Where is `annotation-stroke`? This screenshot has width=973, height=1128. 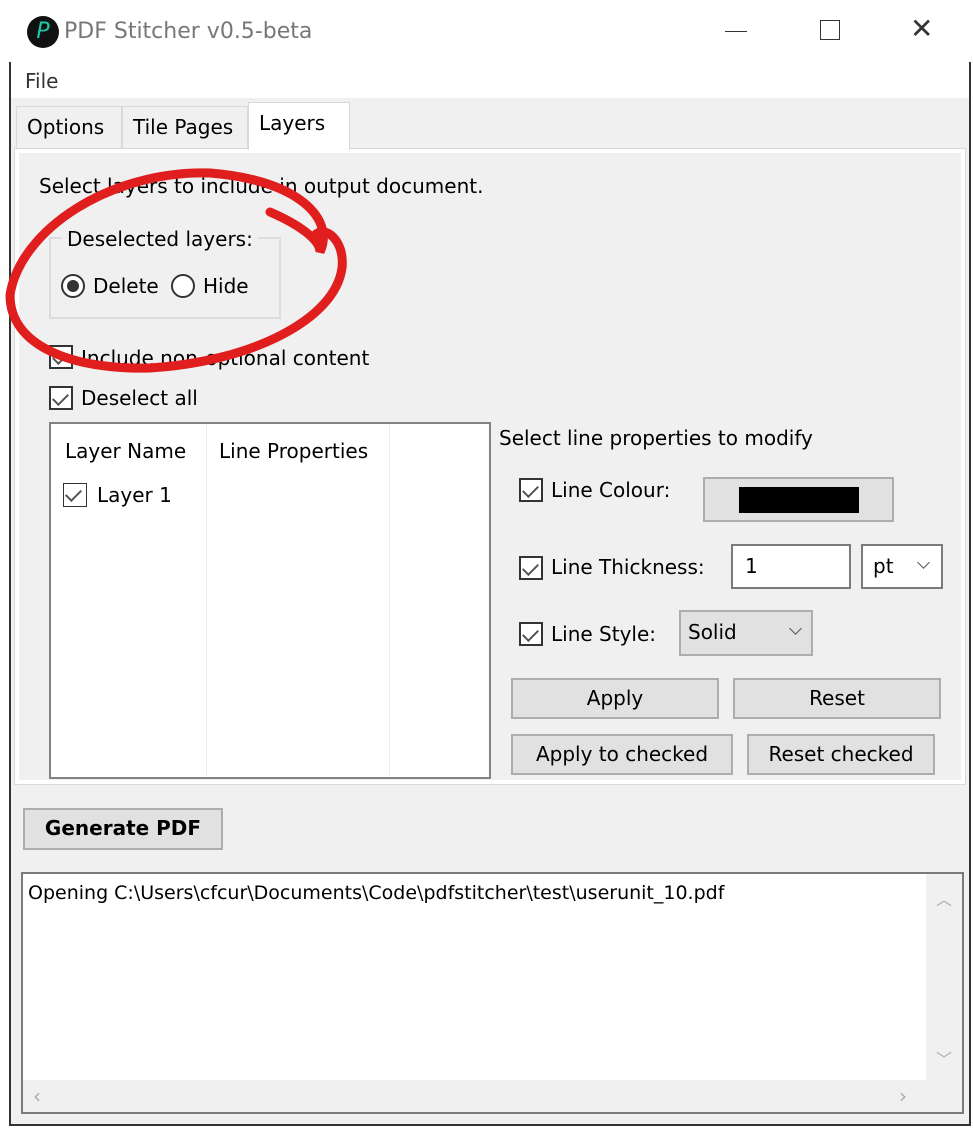
annotation-stroke is located at coordinates (176, 270).